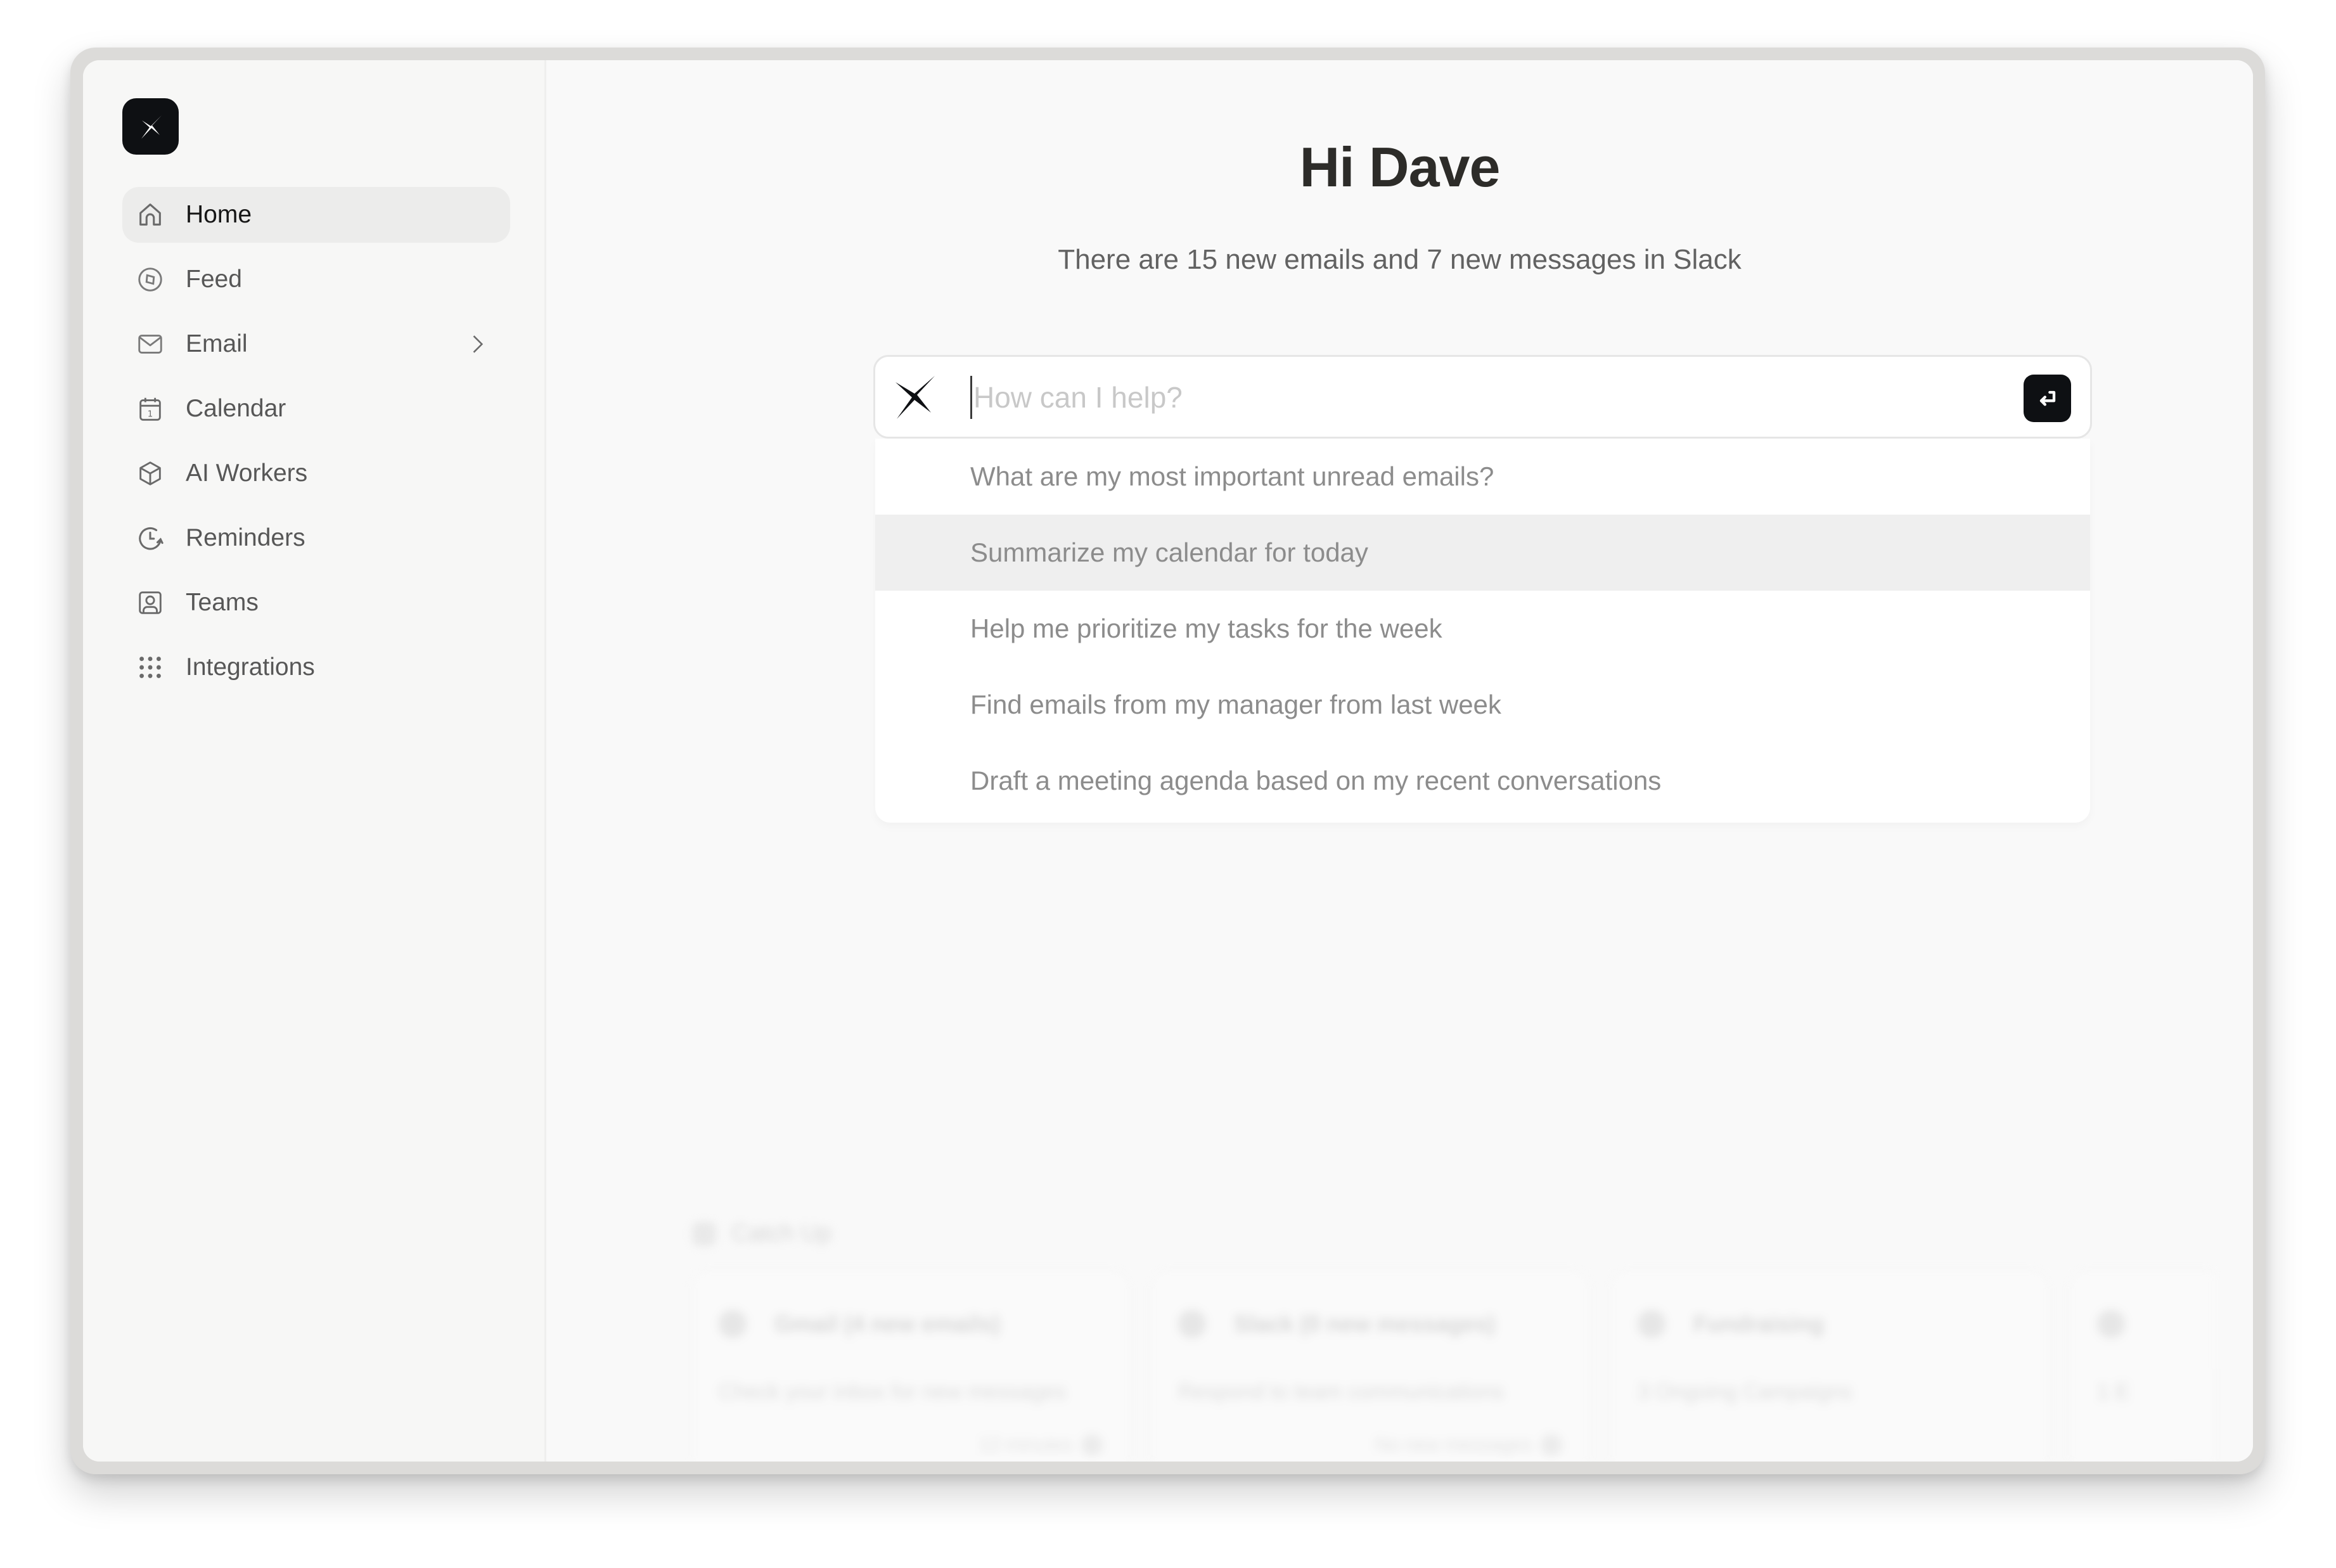  What do you see at coordinates (150, 215) in the screenshot?
I see `home-icon` at bounding box center [150, 215].